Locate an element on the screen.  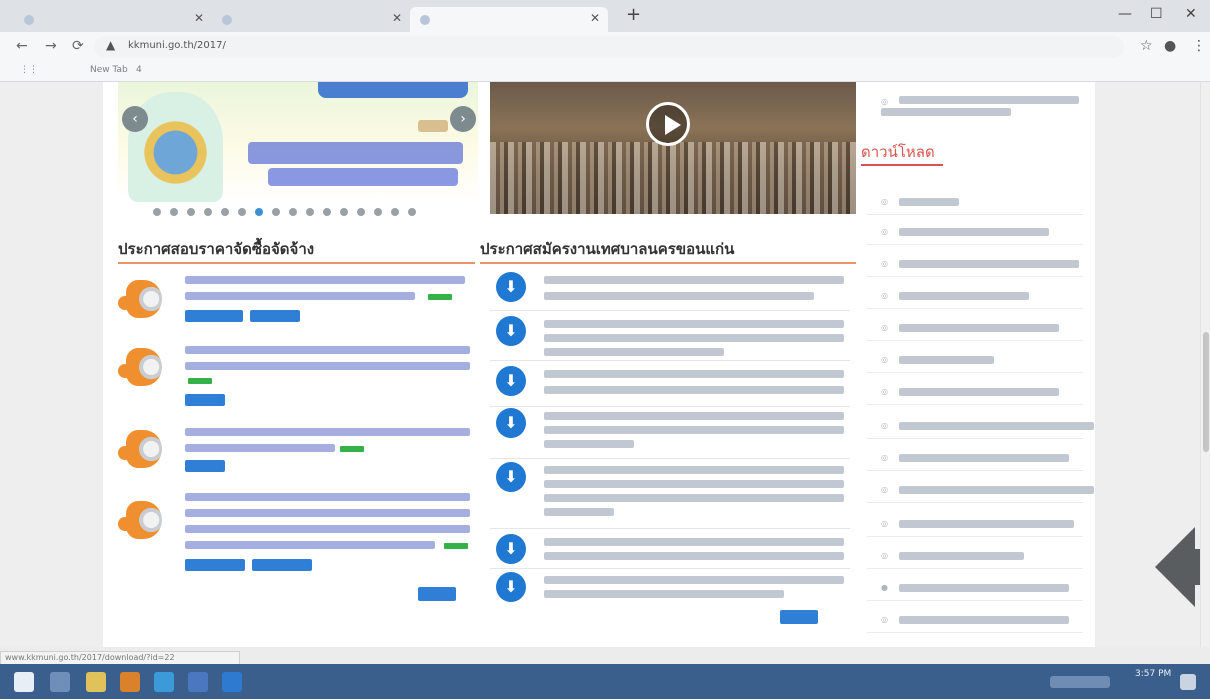
slider-dot-active is located at coordinates (259, 212).